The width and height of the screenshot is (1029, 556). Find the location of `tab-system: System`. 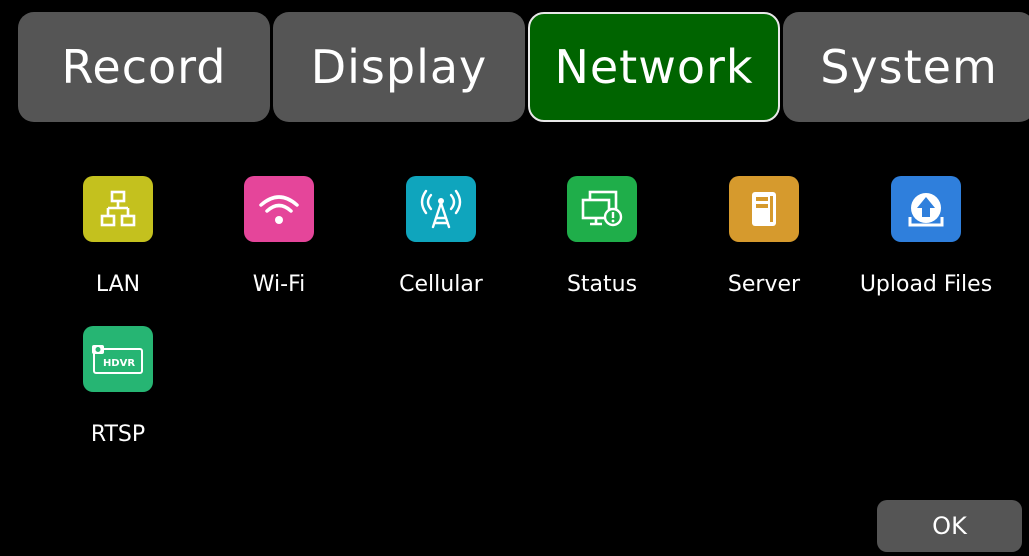

tab-system: System is located at coordinates (906, 67).